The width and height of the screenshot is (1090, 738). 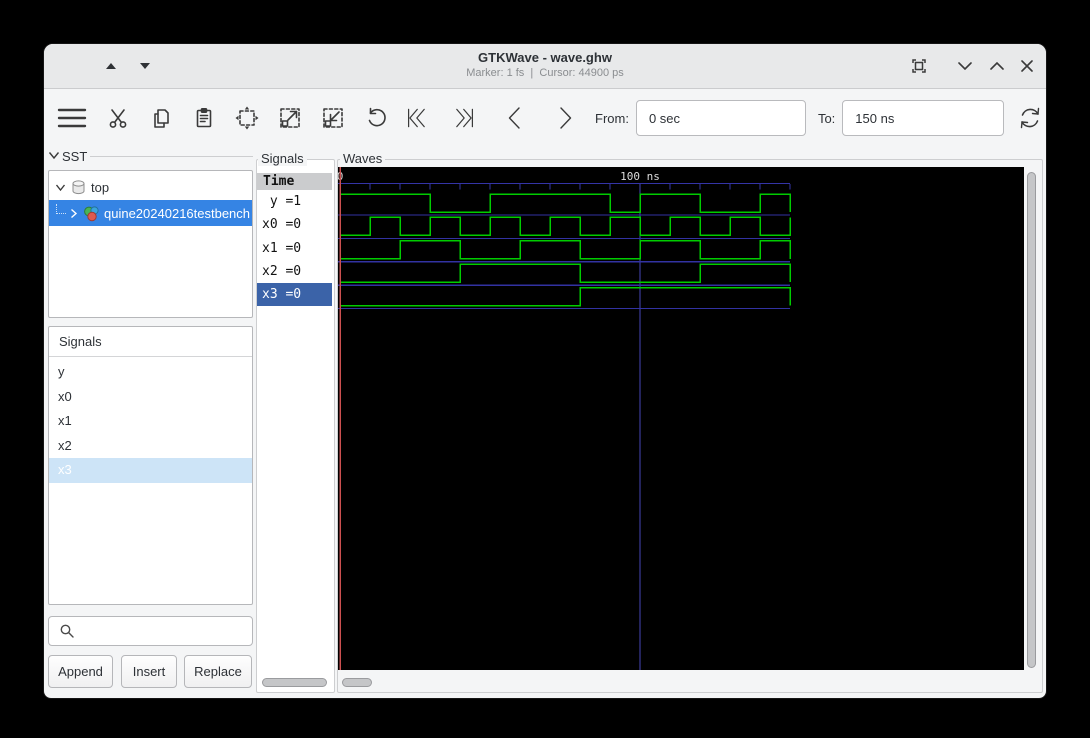 I want to click on tree-node-label: top, so click(x=100, y=187).